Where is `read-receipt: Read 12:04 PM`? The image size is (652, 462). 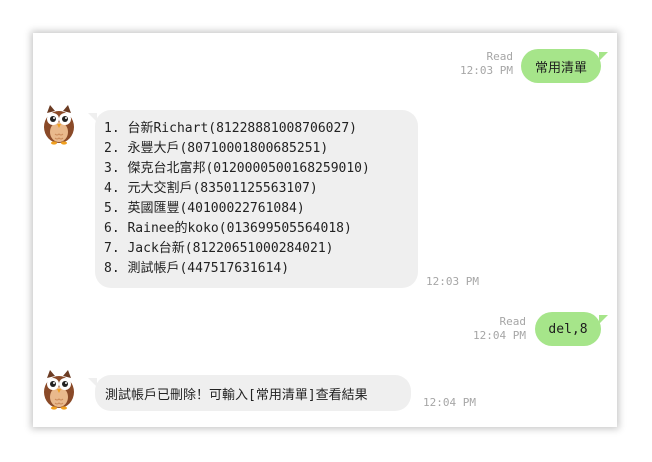
read-receipt: Read 12:04 PM is located at coordinates (486, 329).